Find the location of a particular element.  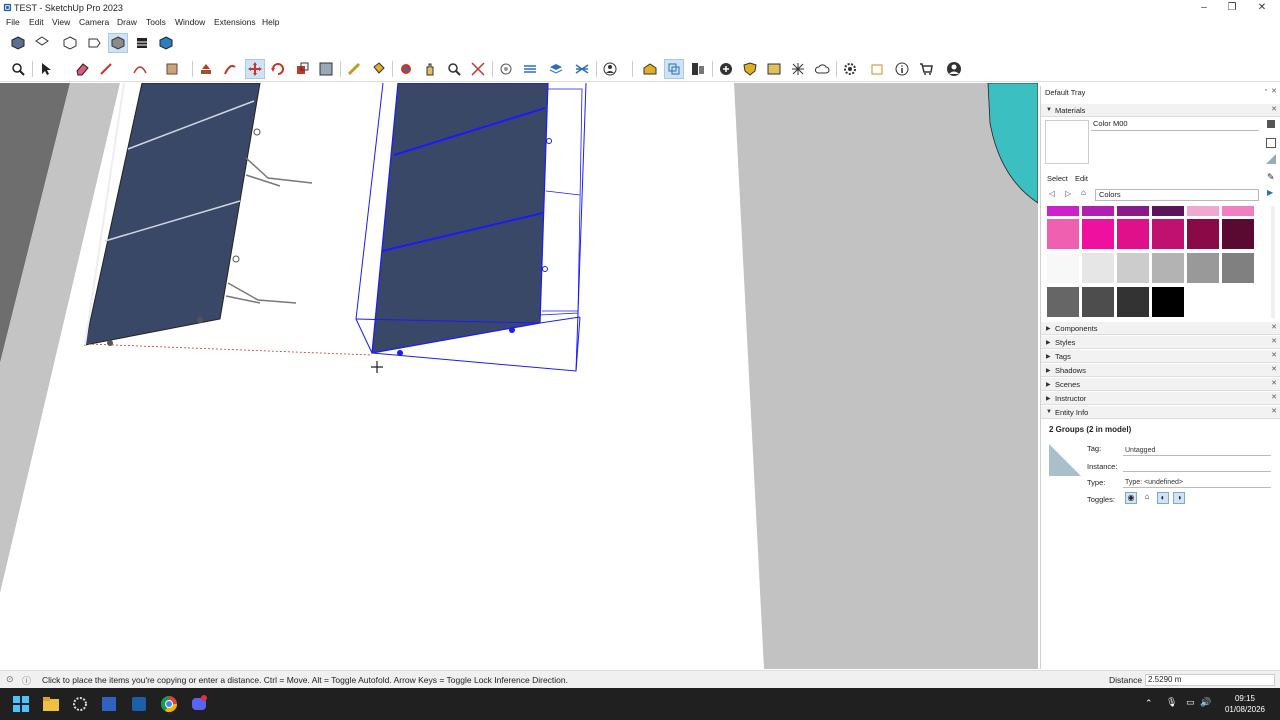

cloud-icon is located at coordinates (822, 69).